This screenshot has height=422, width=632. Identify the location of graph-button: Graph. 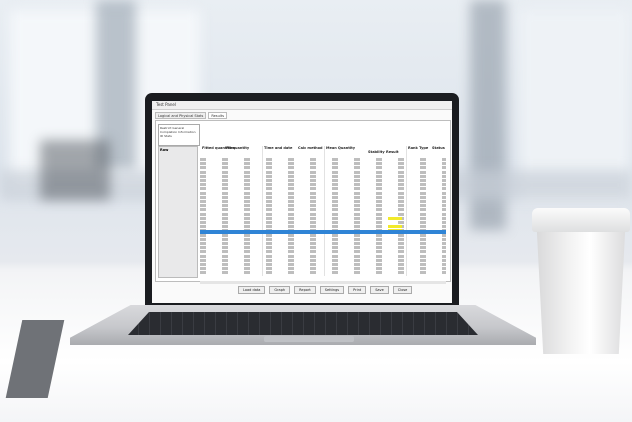
(280, 290).